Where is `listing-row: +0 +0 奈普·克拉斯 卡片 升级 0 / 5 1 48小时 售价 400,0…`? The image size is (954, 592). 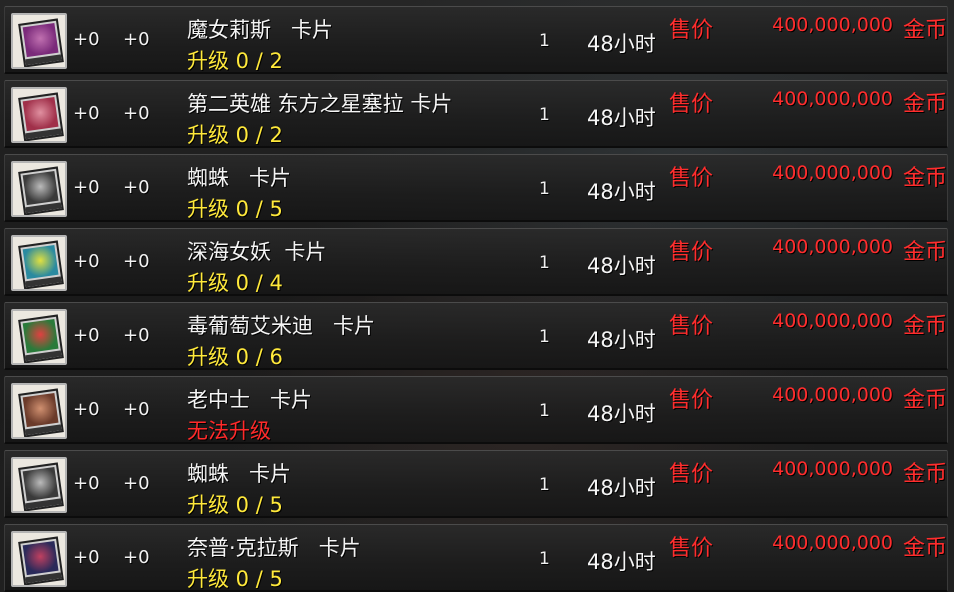
listing-row: +0 +0 奈普·克拉斯 卡片 升级 0 / 5 1 48小时 售价 400,0… is located at coordinates (476, 558).